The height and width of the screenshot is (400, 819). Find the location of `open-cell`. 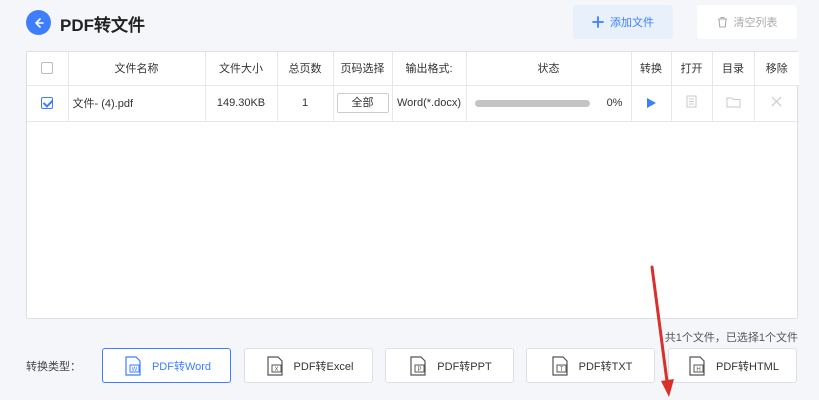

open-cell is located at coordinates (692, 103).